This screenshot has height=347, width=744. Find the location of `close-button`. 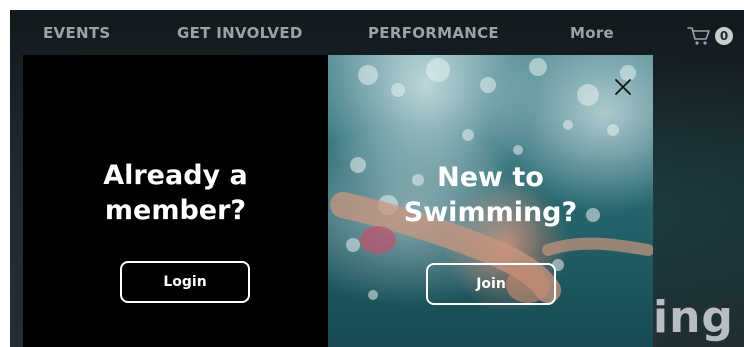

close-button is located at coordinates (623, 87).